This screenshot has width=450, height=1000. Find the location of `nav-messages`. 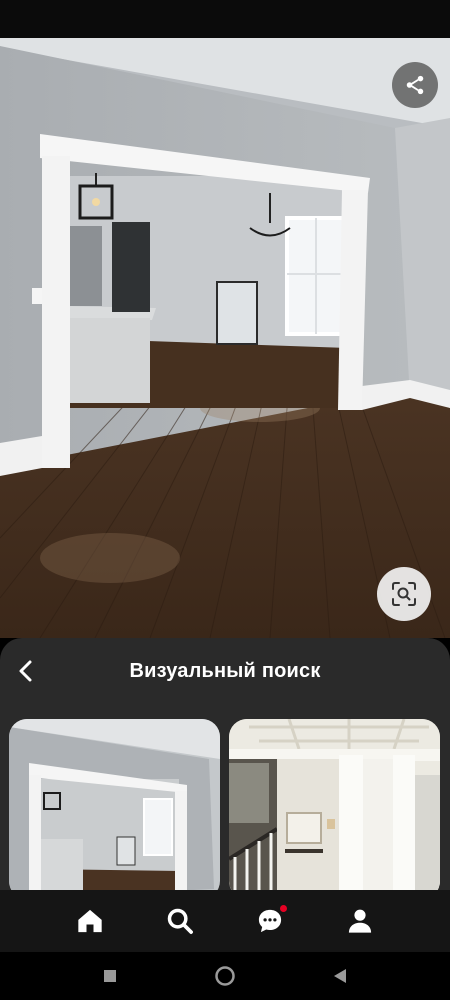

nav-messages is located at coordinates (270, 921).